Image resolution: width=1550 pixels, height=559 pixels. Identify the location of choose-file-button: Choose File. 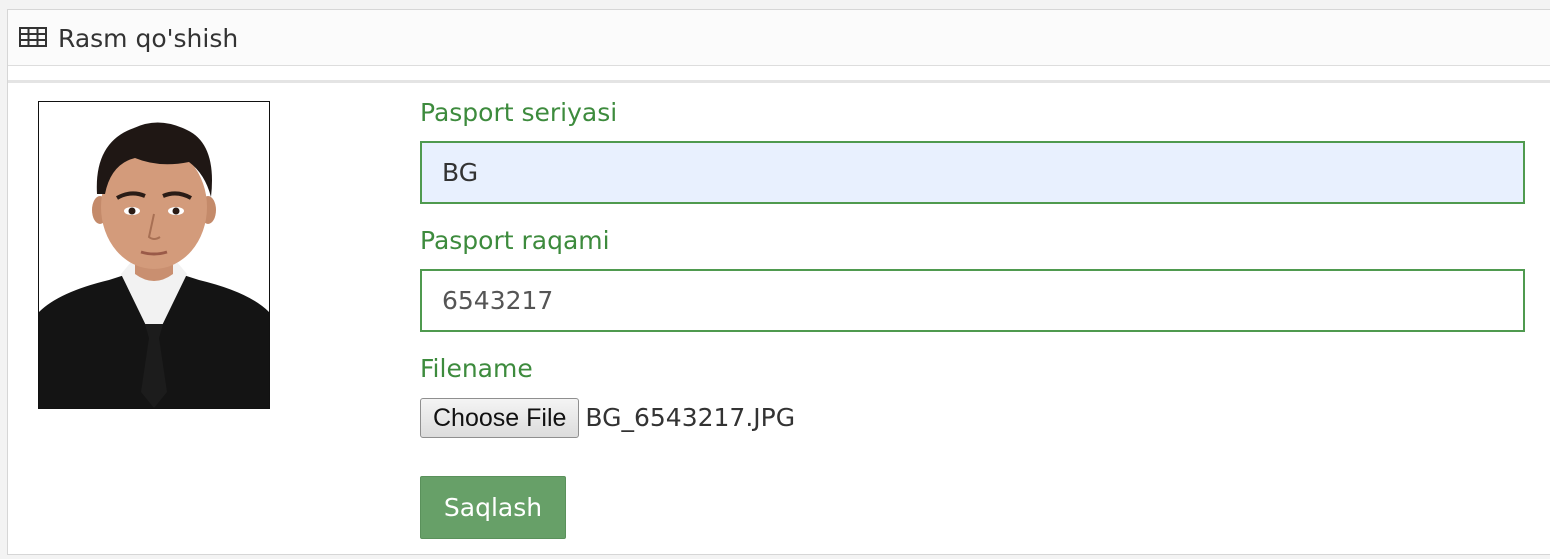
(500, 418).